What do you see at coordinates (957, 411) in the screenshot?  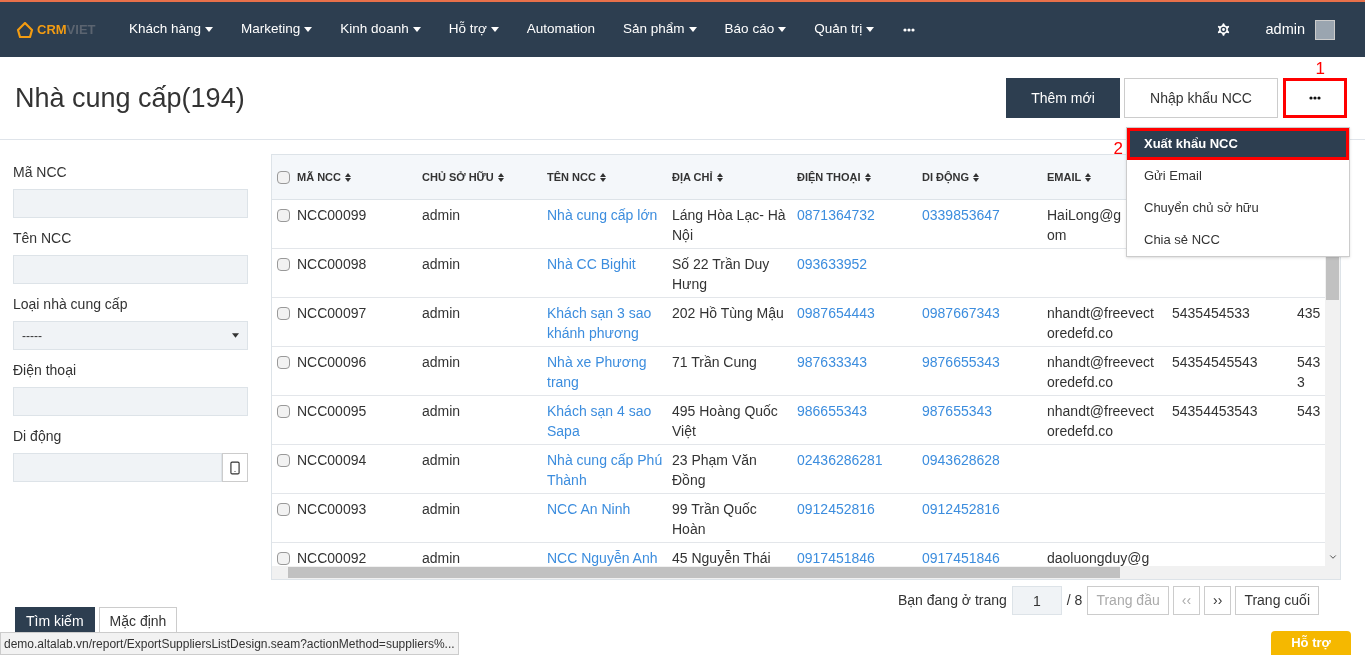 I see `table-link: 987655343` at bounding box center [957, 411].